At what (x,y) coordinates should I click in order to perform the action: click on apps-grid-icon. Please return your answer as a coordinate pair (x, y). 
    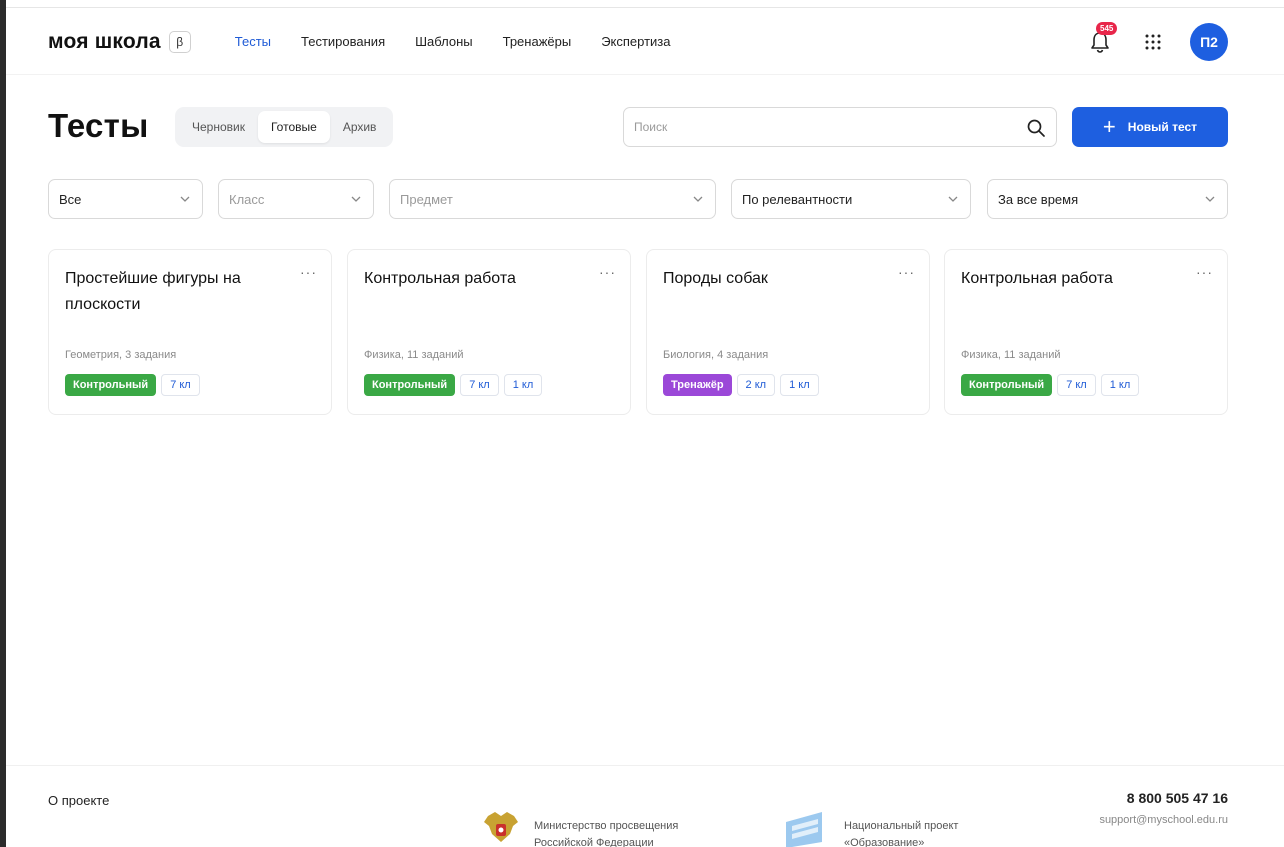
    Looking at the image, I should click on (1153, 42).